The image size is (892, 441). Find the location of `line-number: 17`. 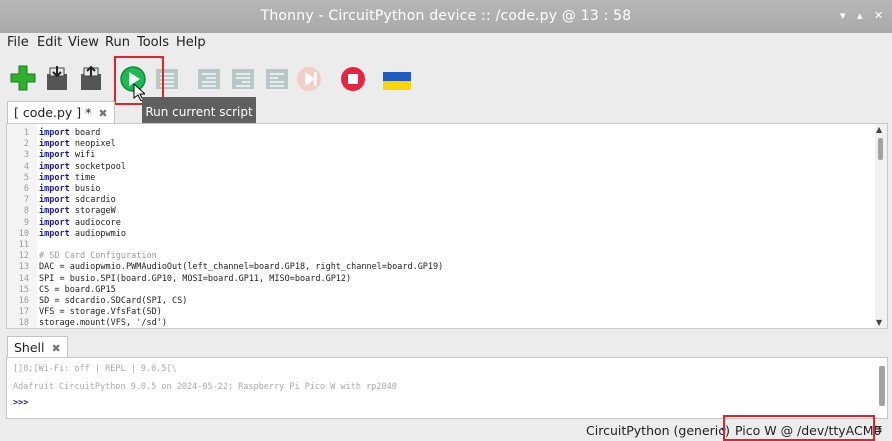

line-number: 17 is located at coordinates (23, 312).